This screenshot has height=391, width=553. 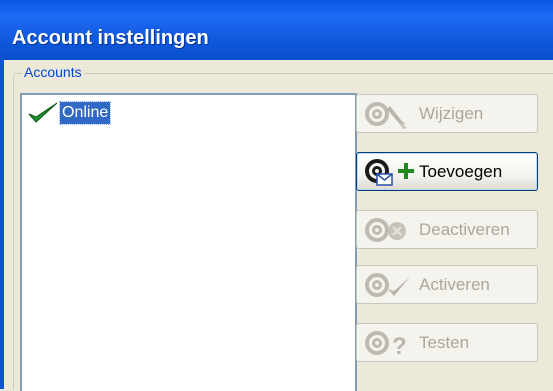 I want to click on window-left-border, so click(x=2, y=224).